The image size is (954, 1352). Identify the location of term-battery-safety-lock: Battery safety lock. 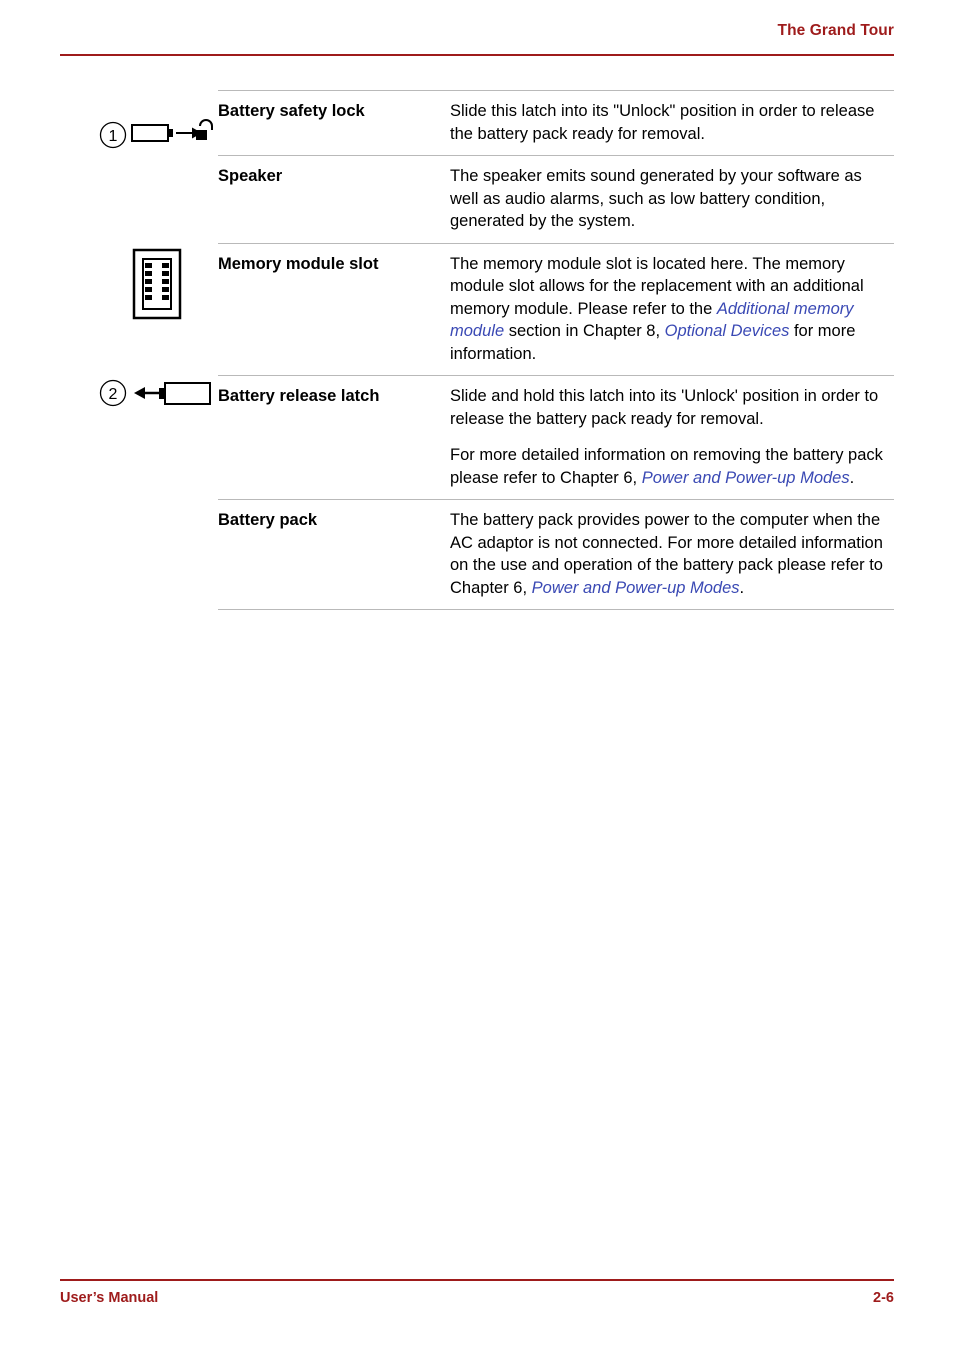
(334, 123).